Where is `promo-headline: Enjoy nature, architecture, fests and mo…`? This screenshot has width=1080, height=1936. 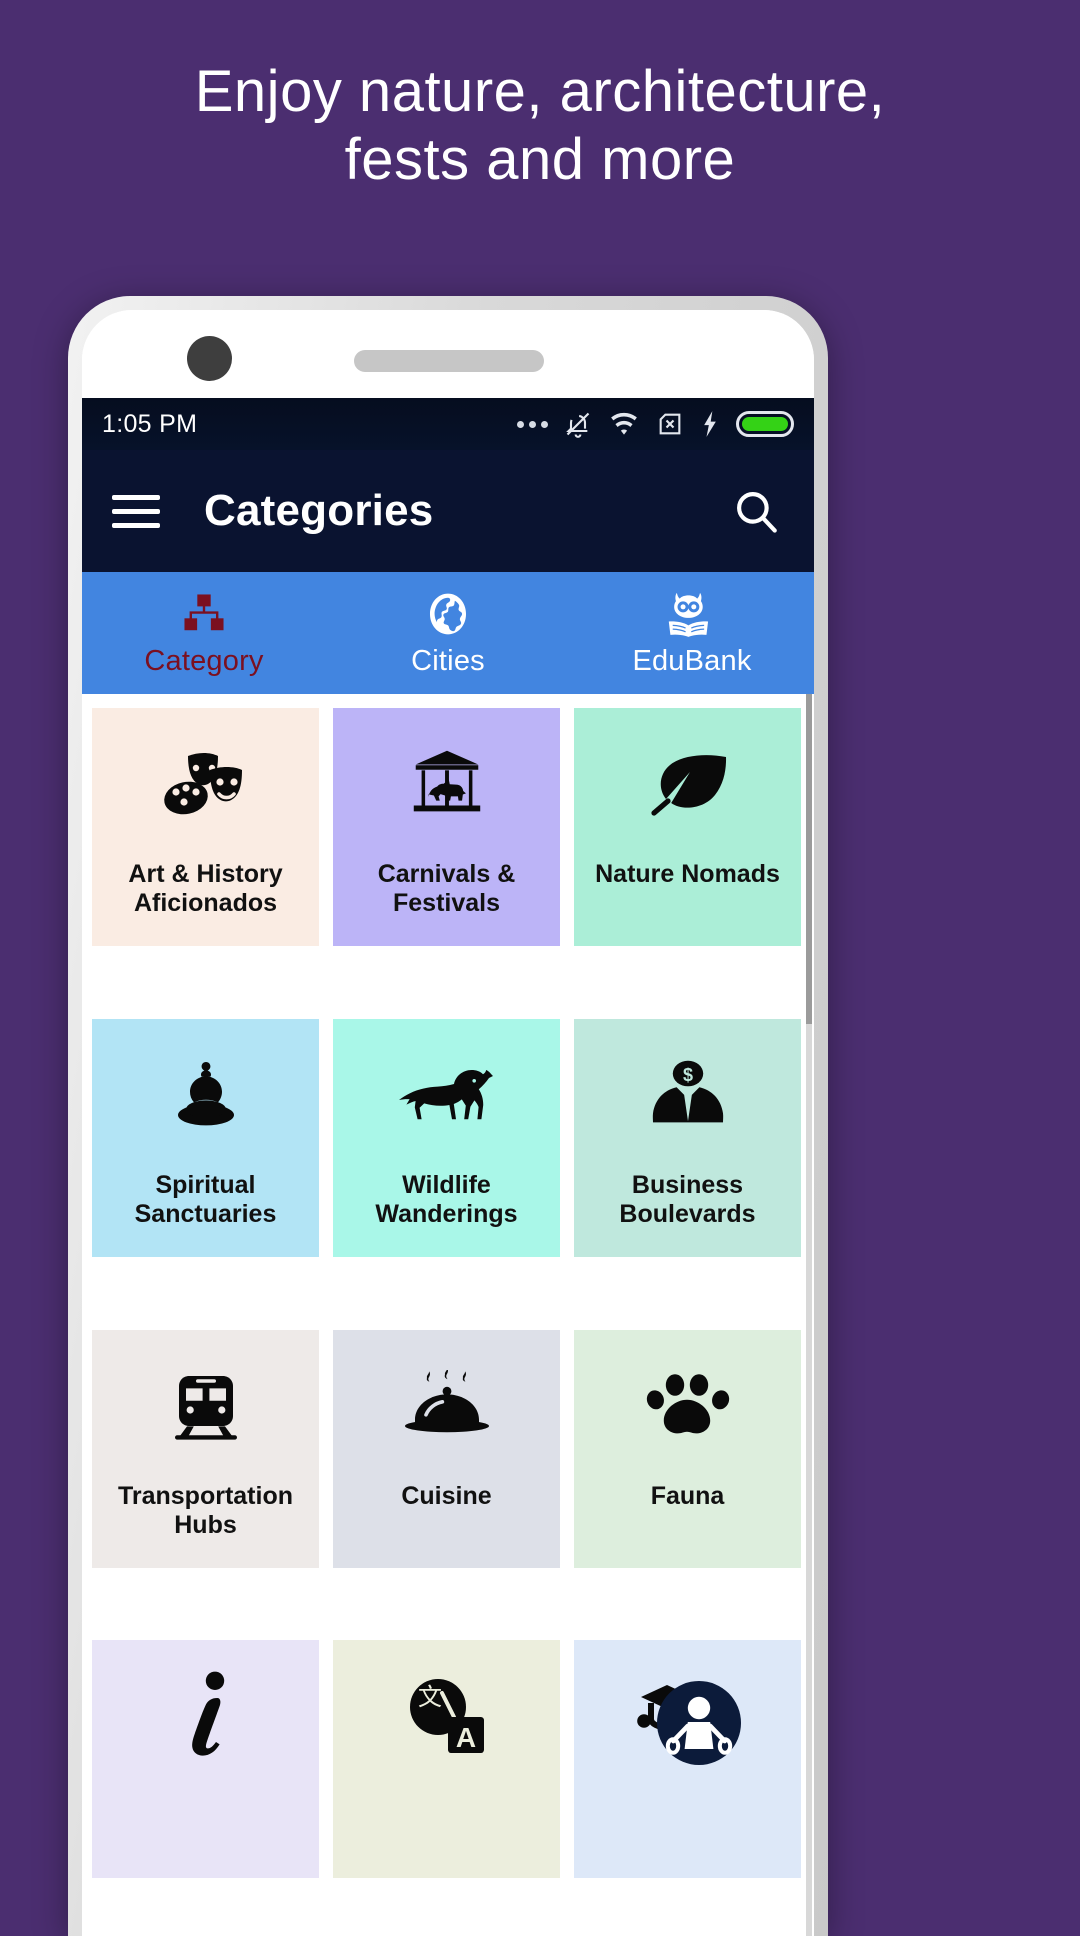
promo-headline: Enjoy nature, architecture, fests and mo… is located at coordinates (540, 126).